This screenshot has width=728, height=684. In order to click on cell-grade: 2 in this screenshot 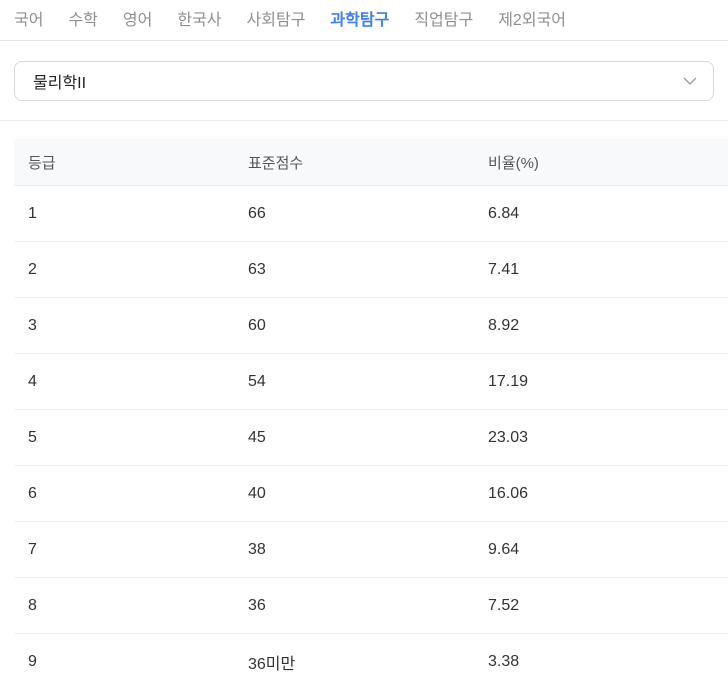, I will do `click(32, 269)`.